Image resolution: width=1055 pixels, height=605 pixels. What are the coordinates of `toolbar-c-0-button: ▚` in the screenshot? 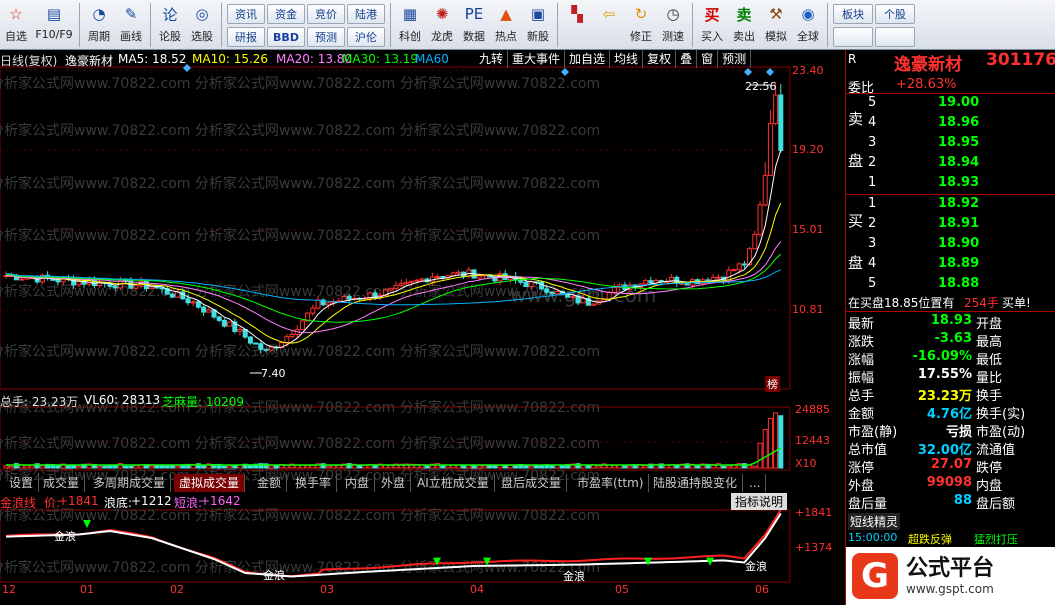 It's located at (577, 24).